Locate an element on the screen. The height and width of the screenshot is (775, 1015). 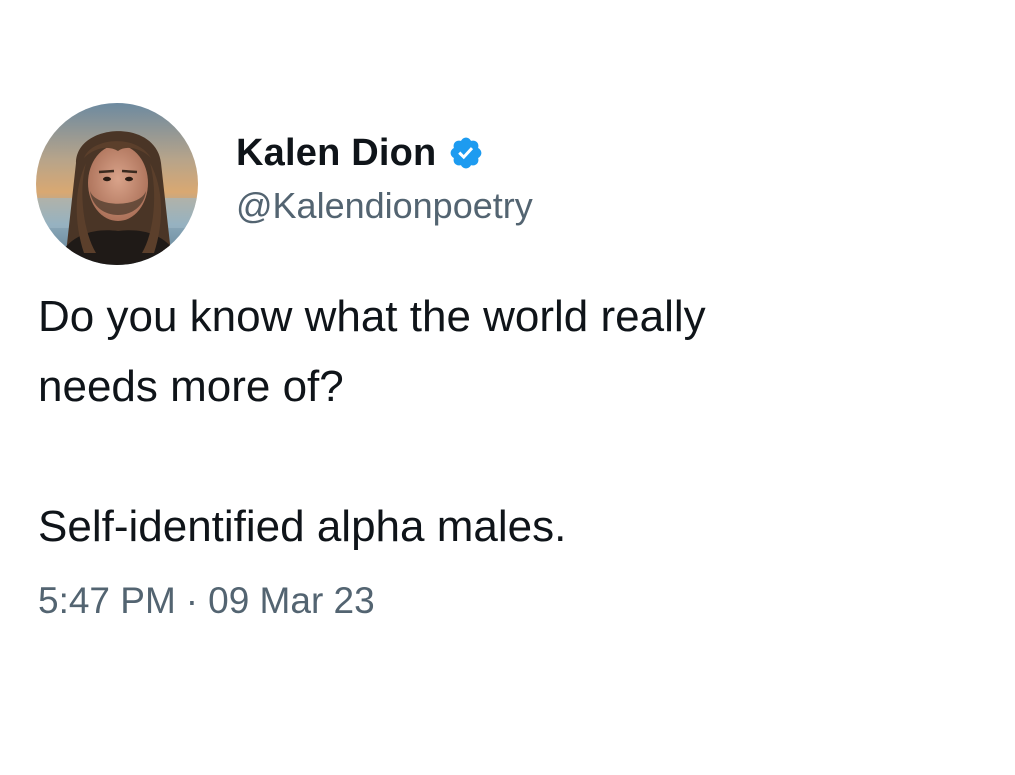
verified-badge-icon is located at coordinates (466, 153).